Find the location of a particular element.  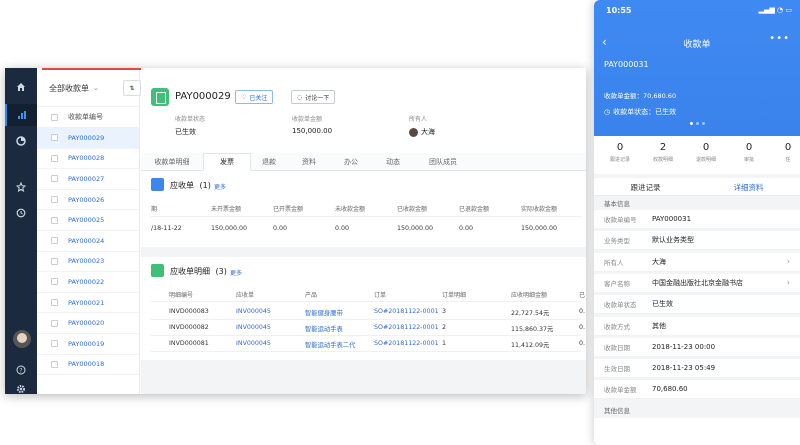

list-item: PAY000025 is located at coordinates (88, 220).